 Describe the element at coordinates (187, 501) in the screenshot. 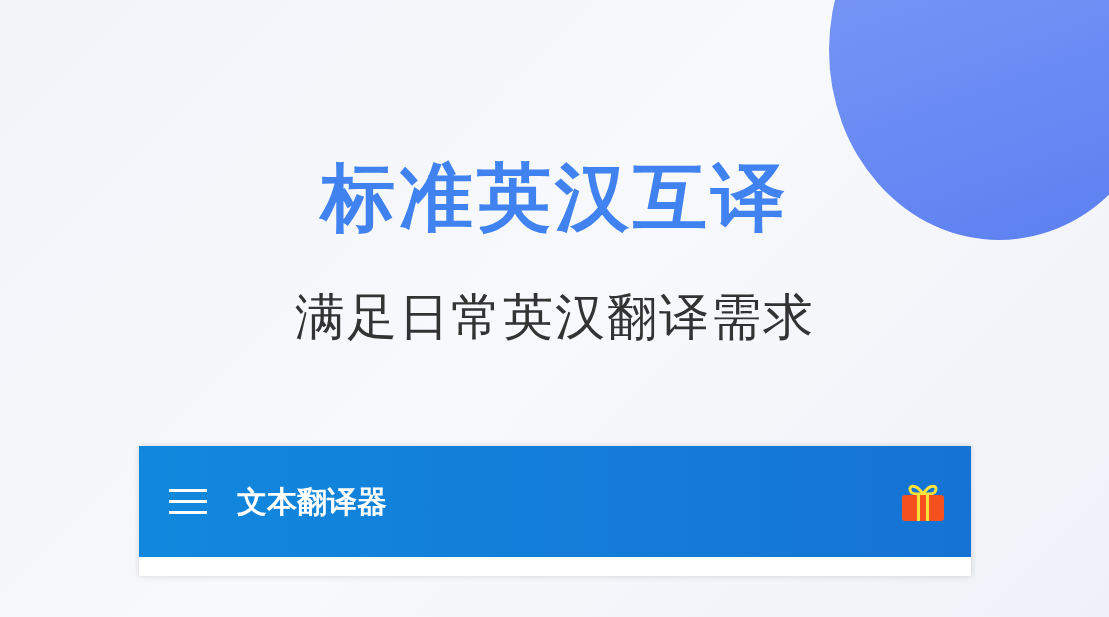

I see `menu-icon` at that location.